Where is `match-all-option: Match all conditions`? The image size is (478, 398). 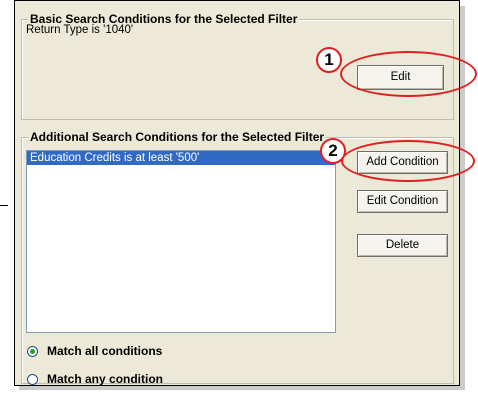
match-all-option: Match all conditions is located at coordinates (94, 351).